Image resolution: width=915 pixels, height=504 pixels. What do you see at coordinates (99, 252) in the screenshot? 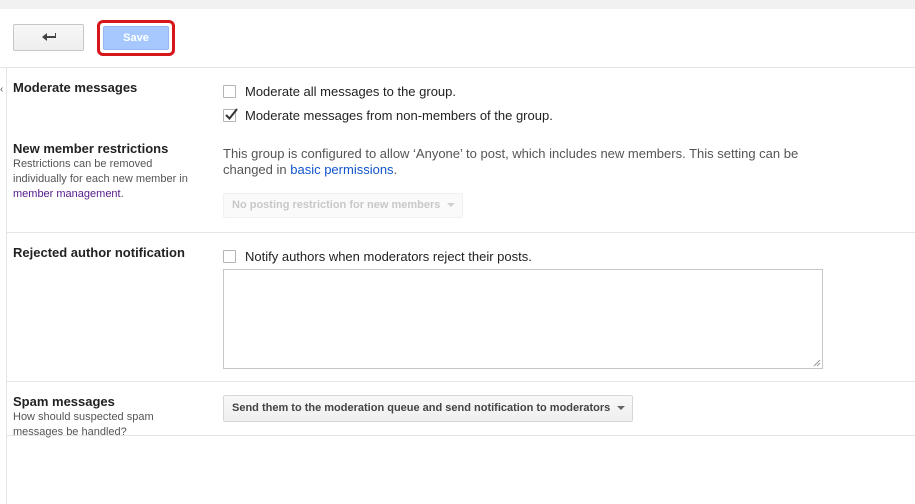
I see `rejected-author-title: Rejected author notification` at bounding box center [99, 252].